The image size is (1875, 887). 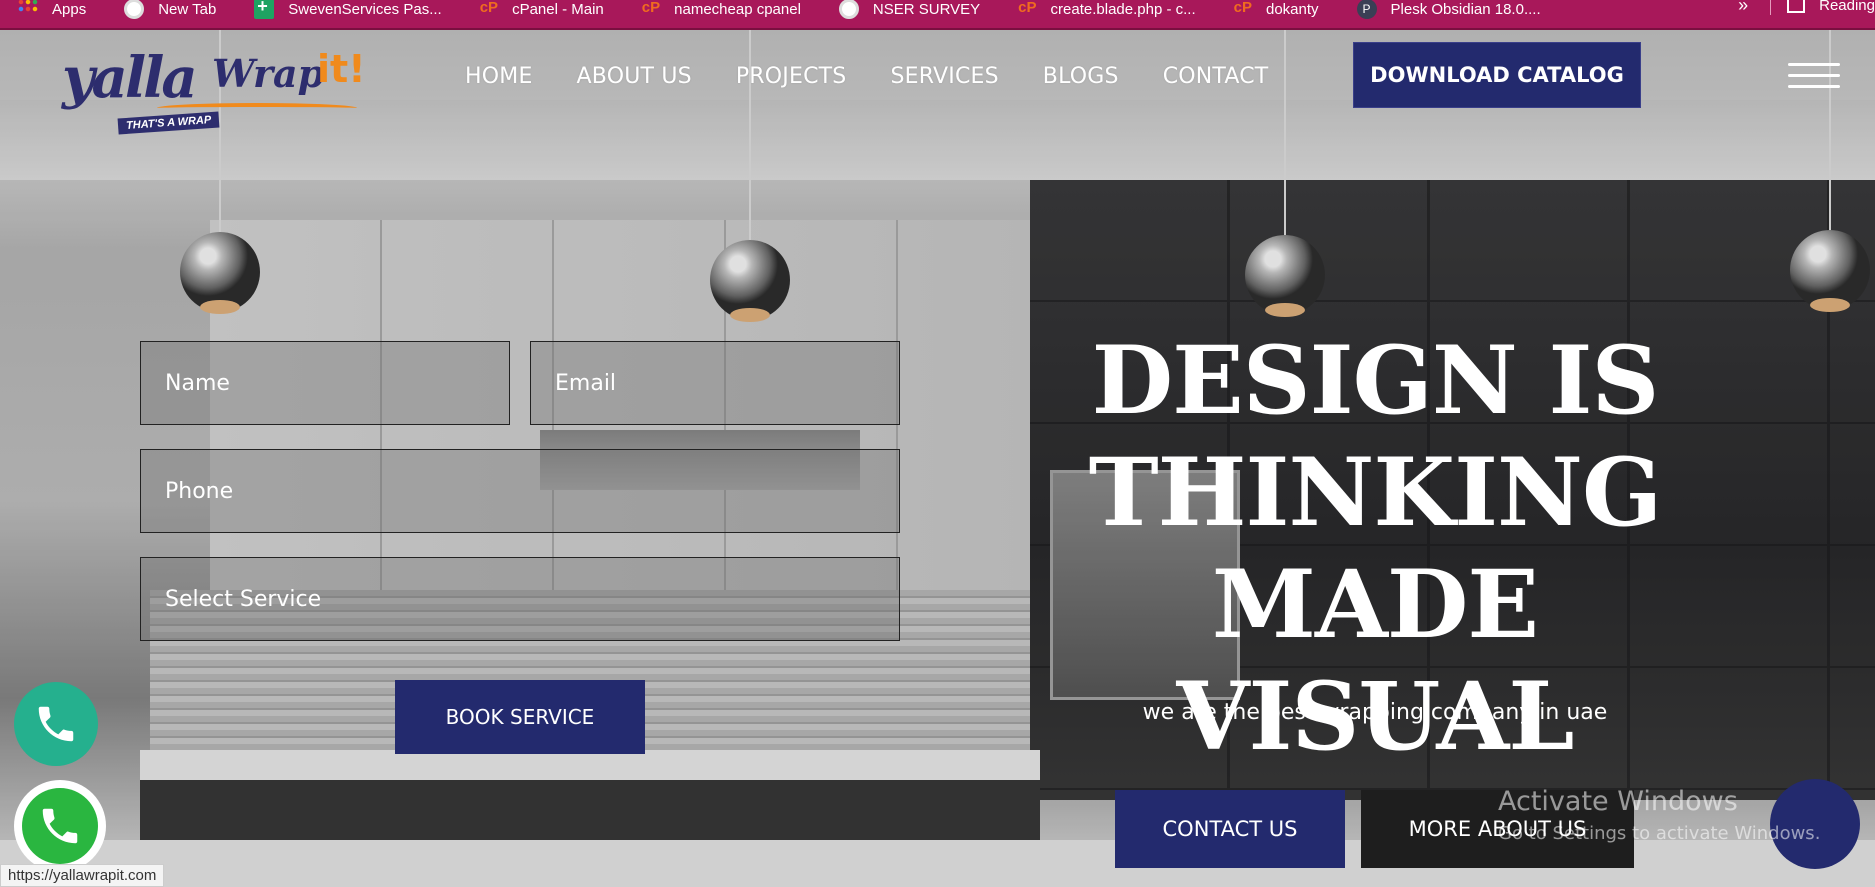 What do you see at coordinates (1292, 9) in the screenshot?
I see `bookmark-label: dokanty` at bounding box center [1292, 9].